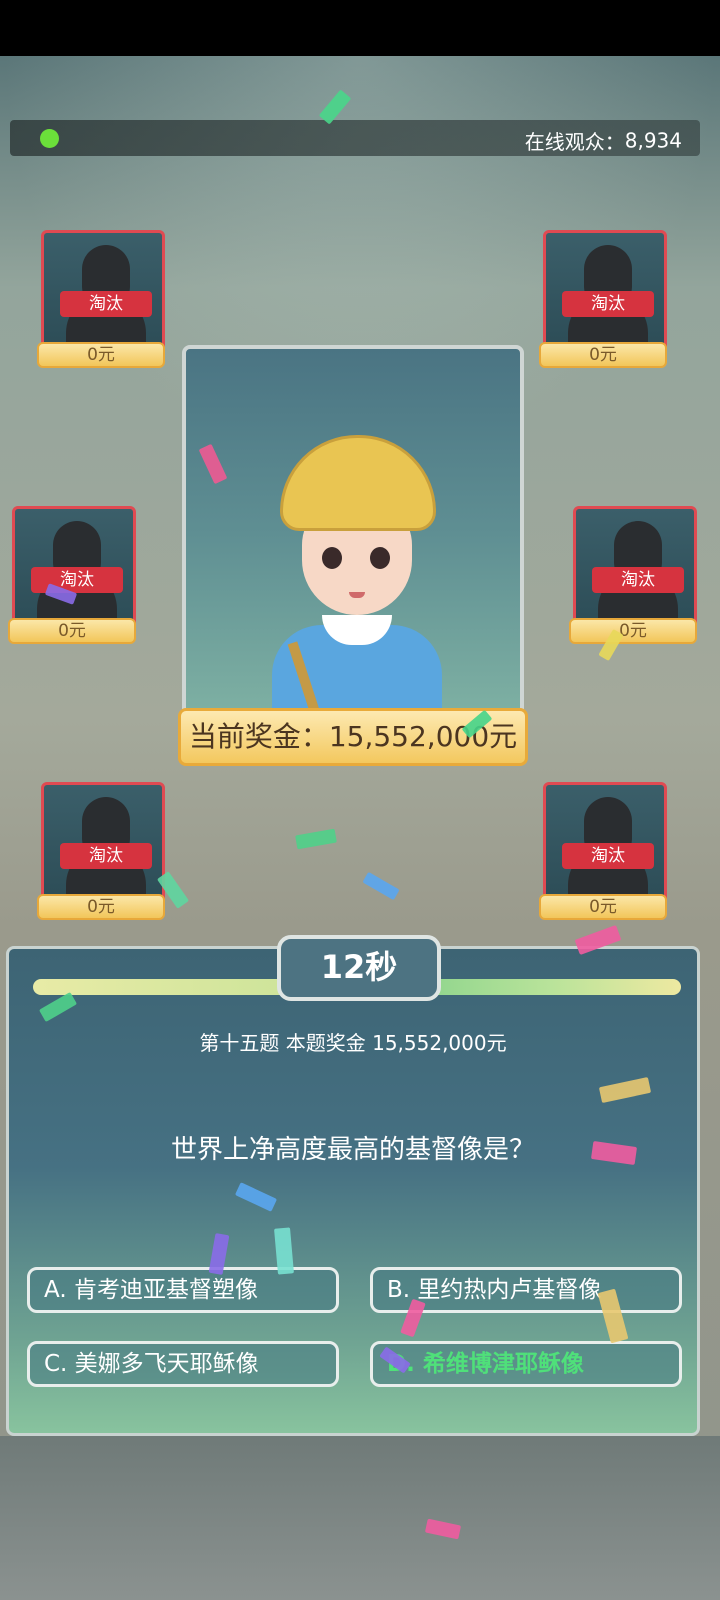  Describe the element at coordinates (183, 1364) in the screenshot. I see `answer-c-button: C. 美娜多飞天耶稣像` at that location.